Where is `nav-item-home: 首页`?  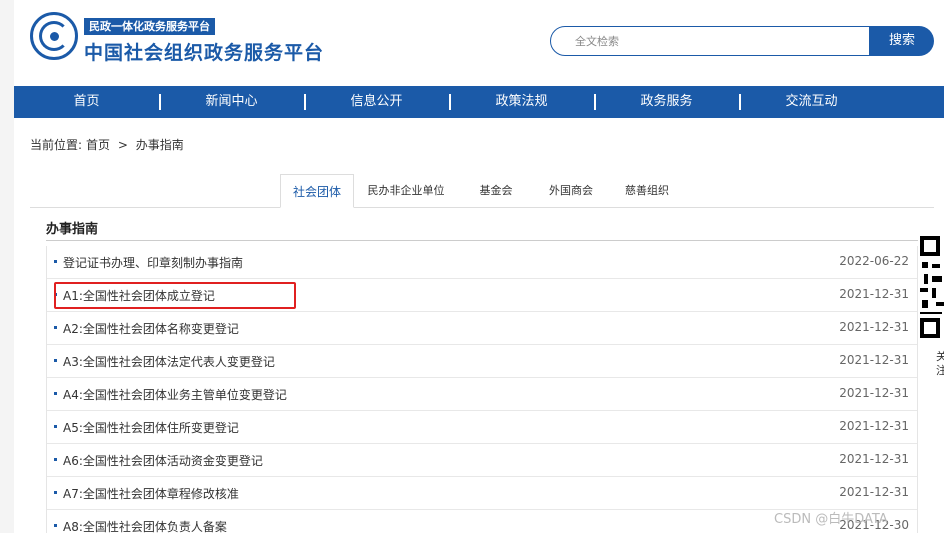 nav-item-home: 首页 is located at coordinates (86, 102).